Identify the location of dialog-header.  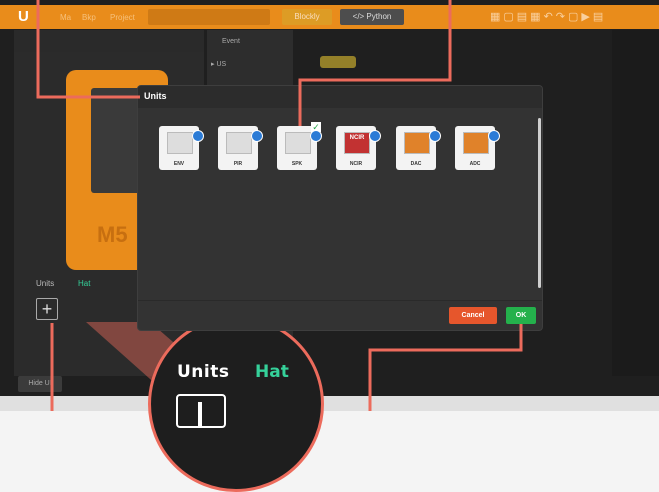
(340, 97).